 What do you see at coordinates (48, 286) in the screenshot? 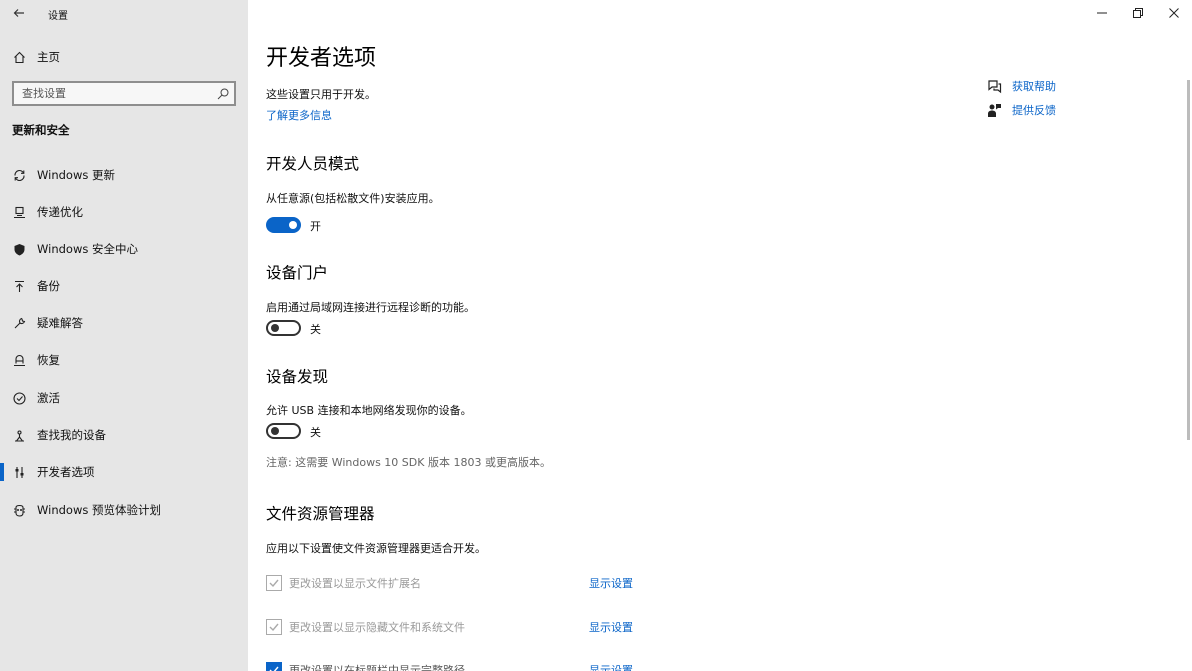
I see `sidebar-item-label: 备份` at bounding box center [48, 286].